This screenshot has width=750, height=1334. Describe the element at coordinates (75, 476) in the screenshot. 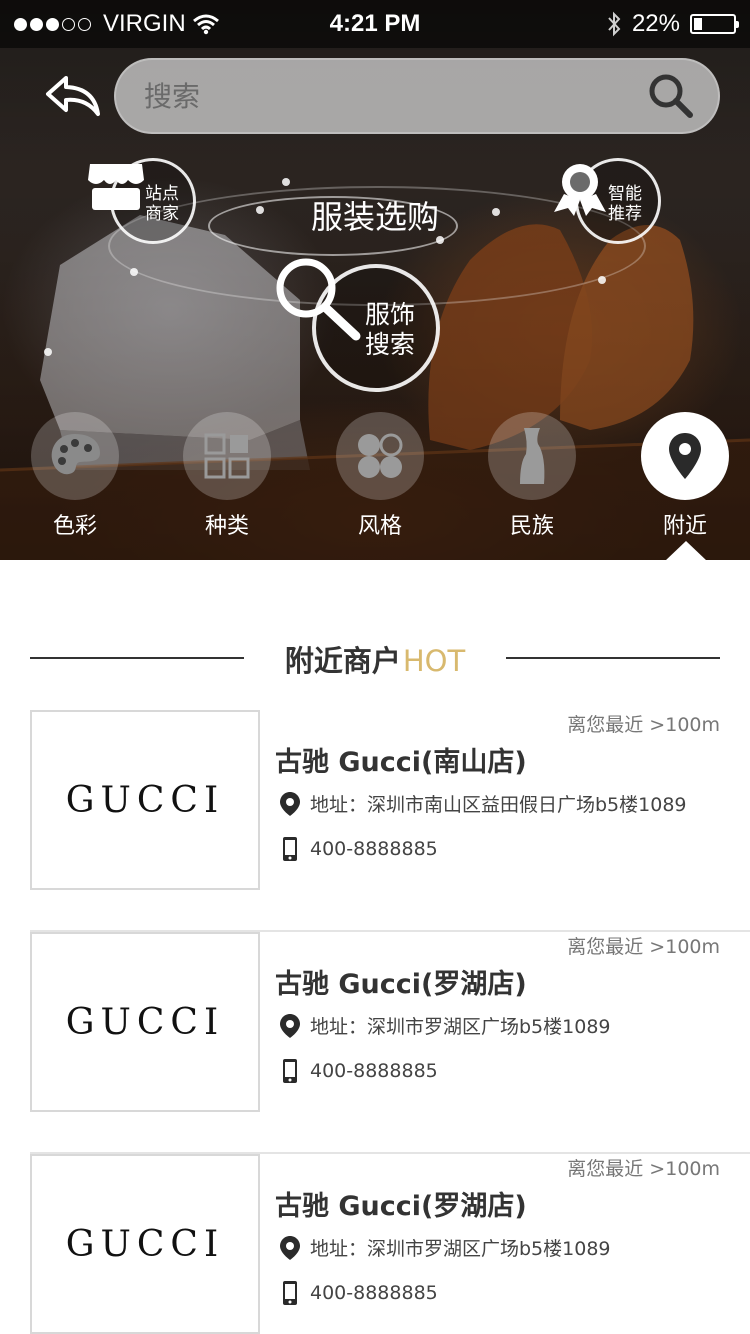

I see `category-color: 色彩` at that location.